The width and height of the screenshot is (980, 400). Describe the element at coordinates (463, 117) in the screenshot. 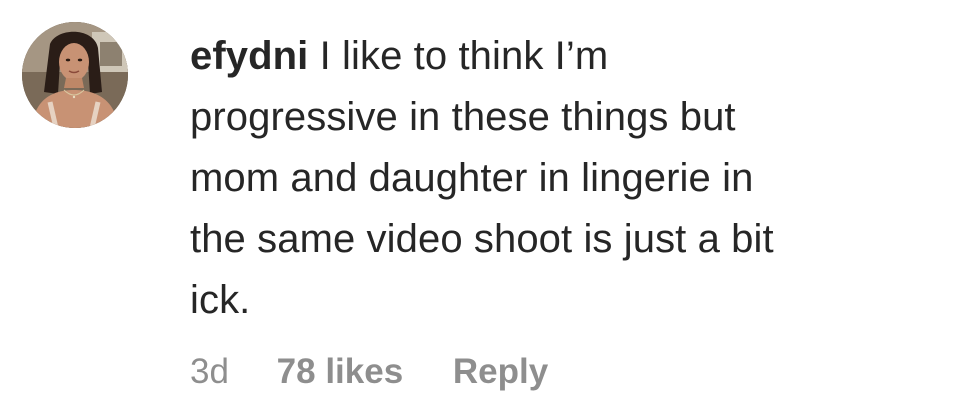

I see `comment-line: progressive in these things but` at that location.